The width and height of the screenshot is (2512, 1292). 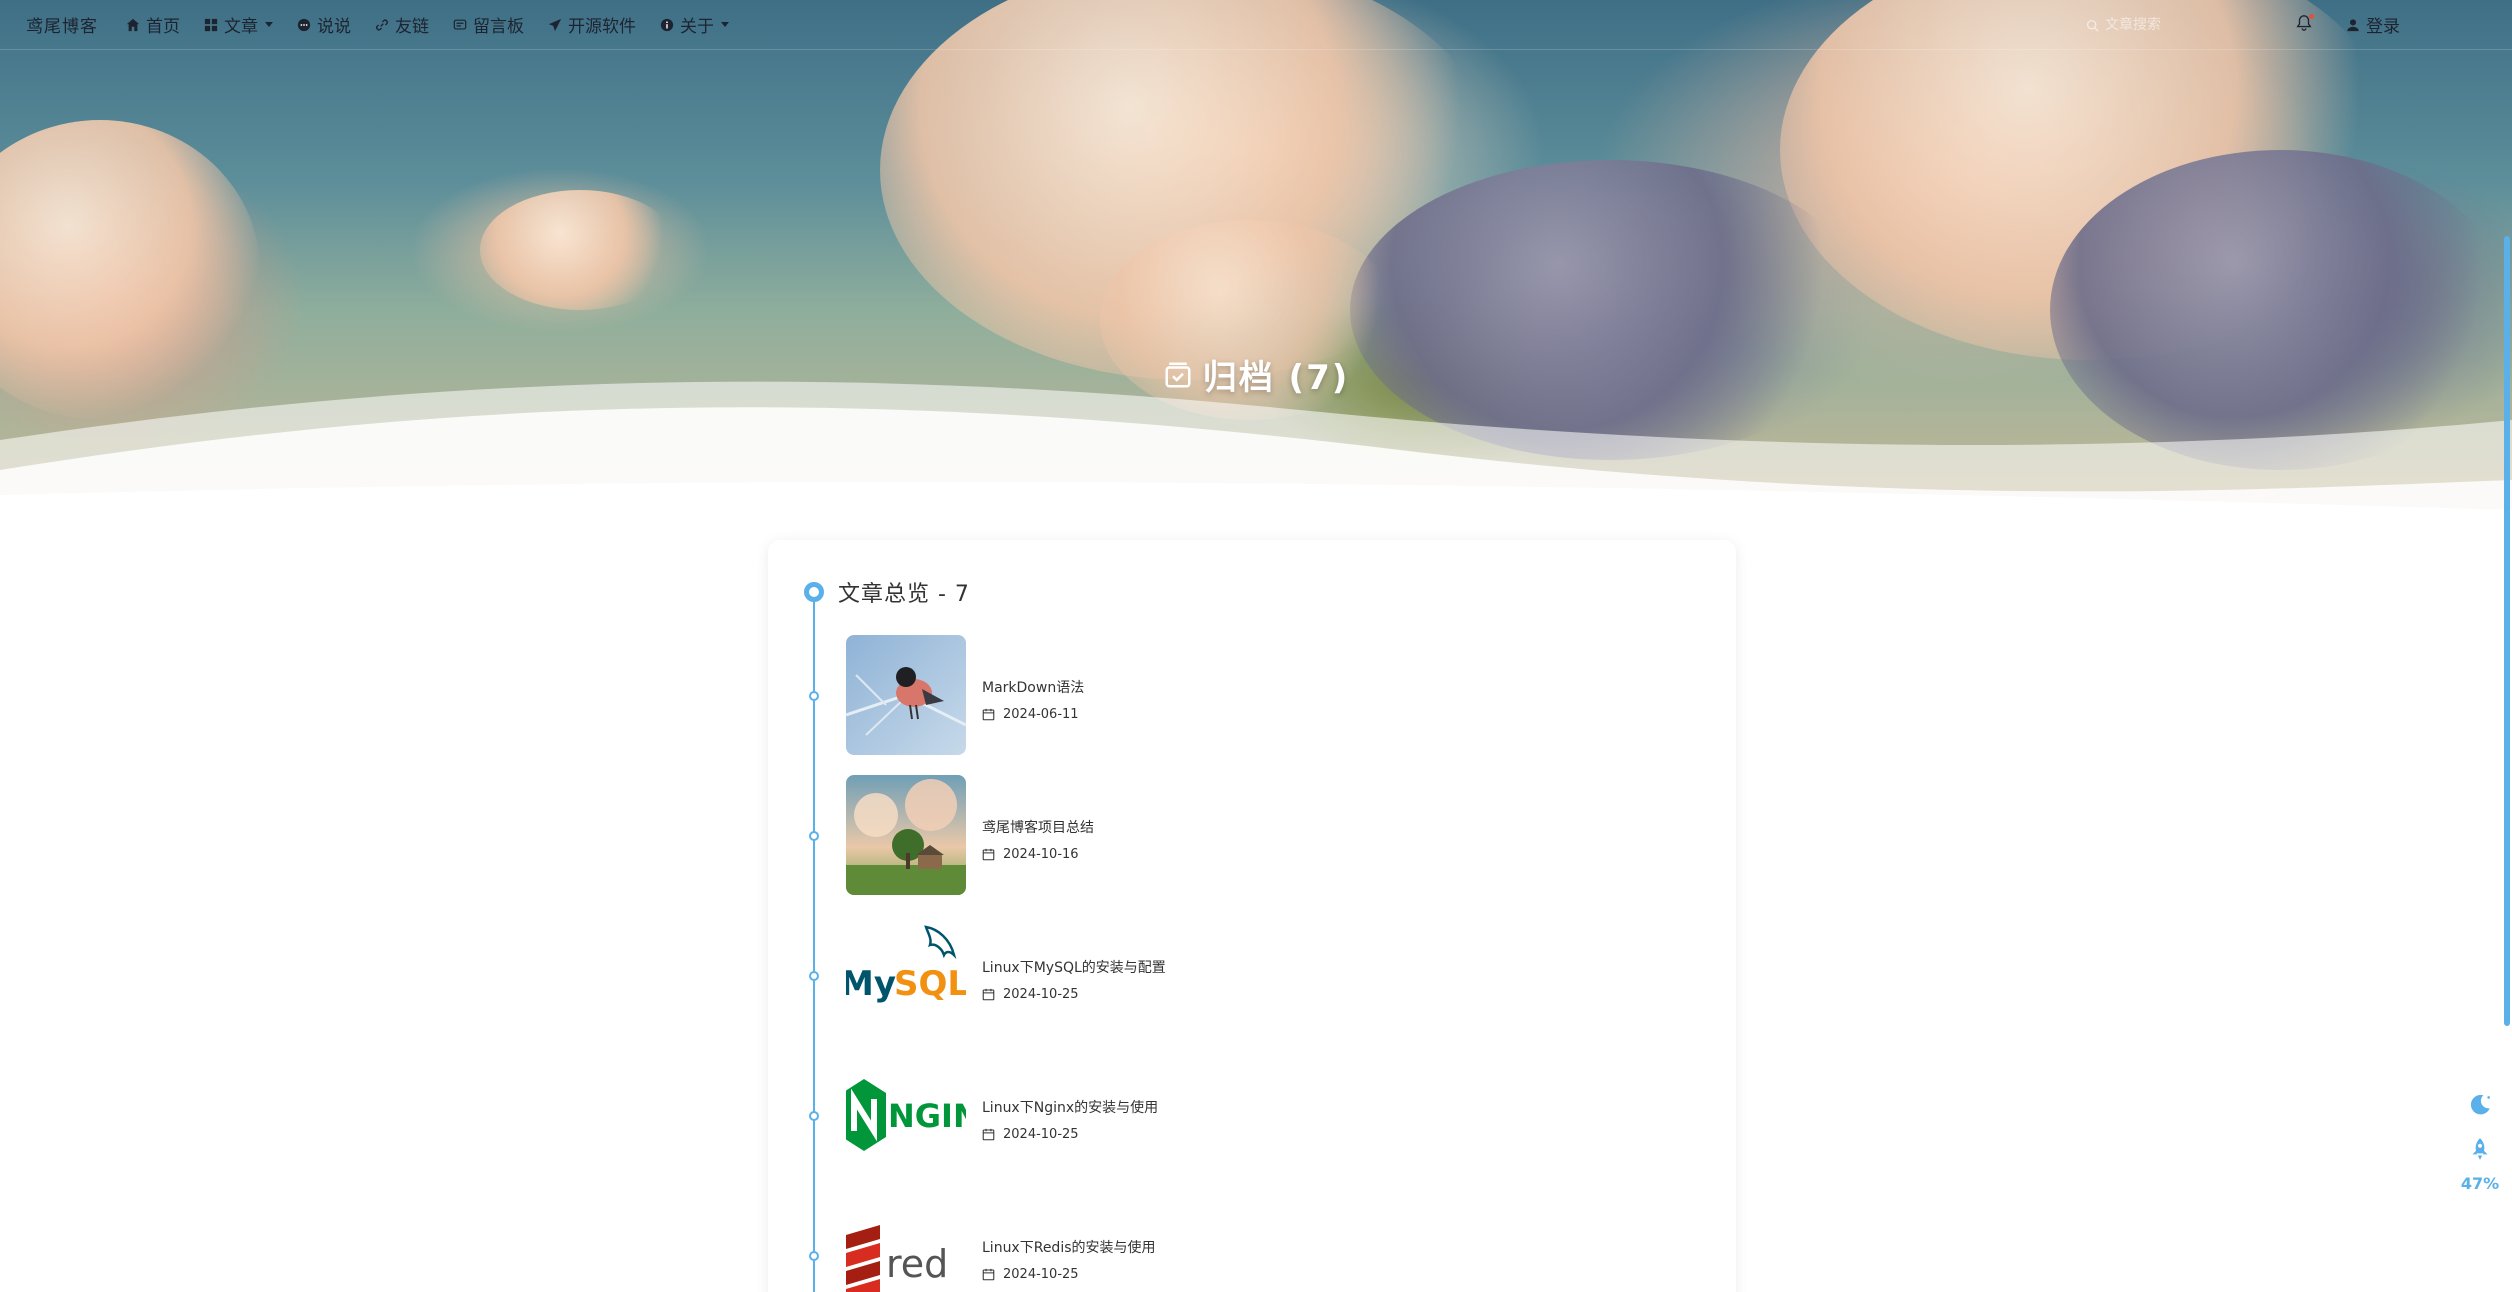 What do you see at coordinates (1070, 1107) in the screenshot?
I see `post-title: Linux下Nginx的安装与使用` at bounding box center [1070, 1107].